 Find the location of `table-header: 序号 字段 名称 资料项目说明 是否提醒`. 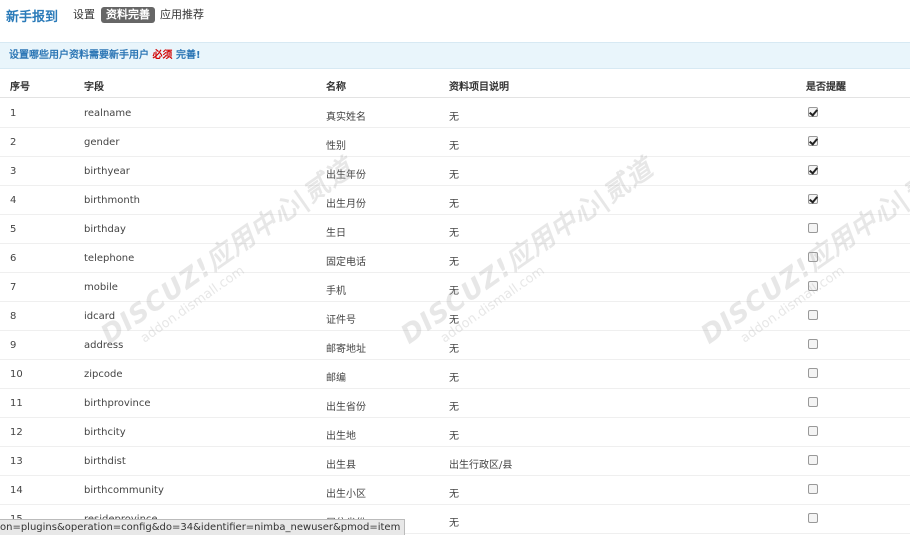

table-header: 序号 字段 名称 资料项目说明 是否提醒 is located at coordinates (455, 84).